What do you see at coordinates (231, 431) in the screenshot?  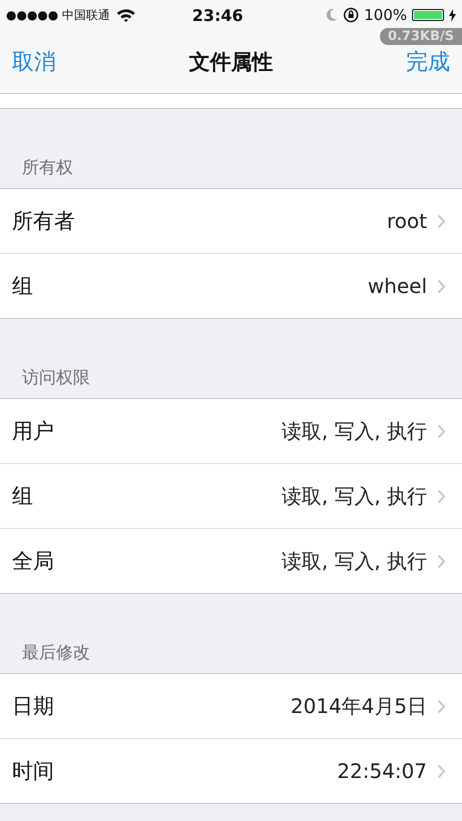 I see `list-row: 用户 读取, 写入, 执行` at bounding box center [231, 431].